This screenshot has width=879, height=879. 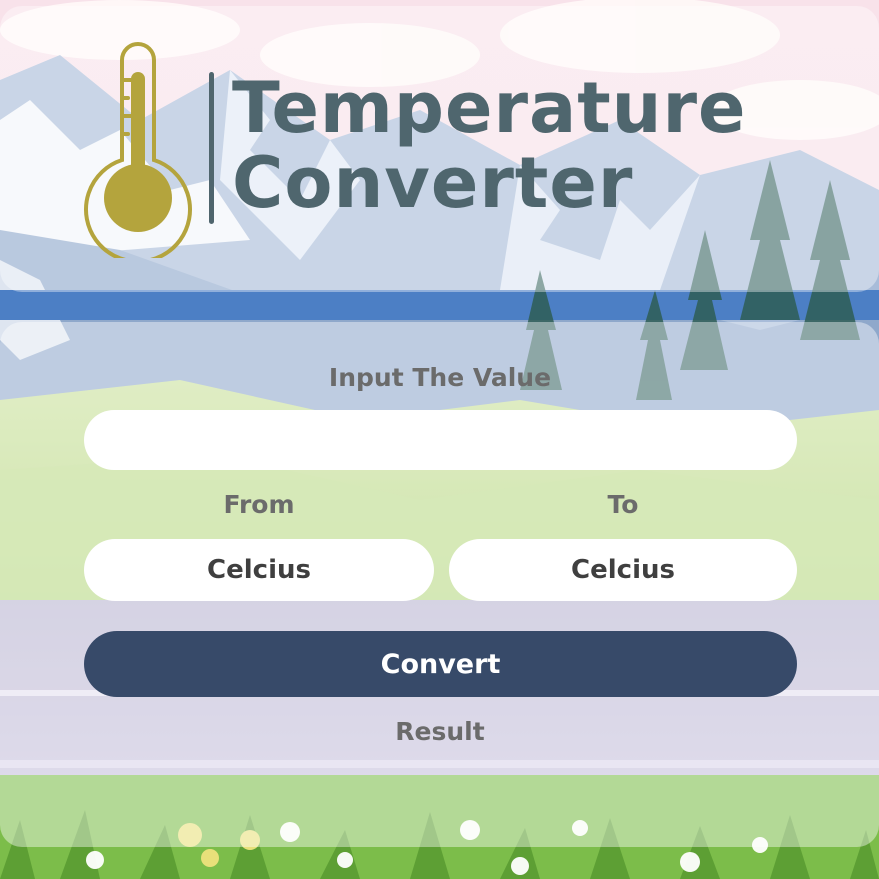 What do you see at coordinates (440, 440) in the screenshot?
I see `value-input` at bounding box center [440, 440].